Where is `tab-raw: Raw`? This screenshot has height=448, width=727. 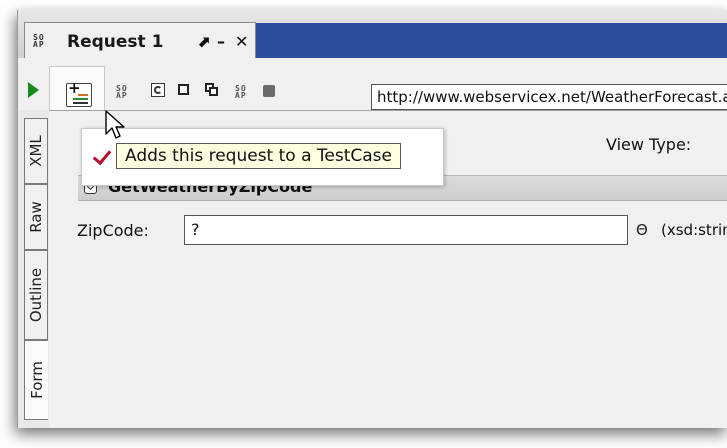
tab-raw: Raw is located at coordinates (36, 217).